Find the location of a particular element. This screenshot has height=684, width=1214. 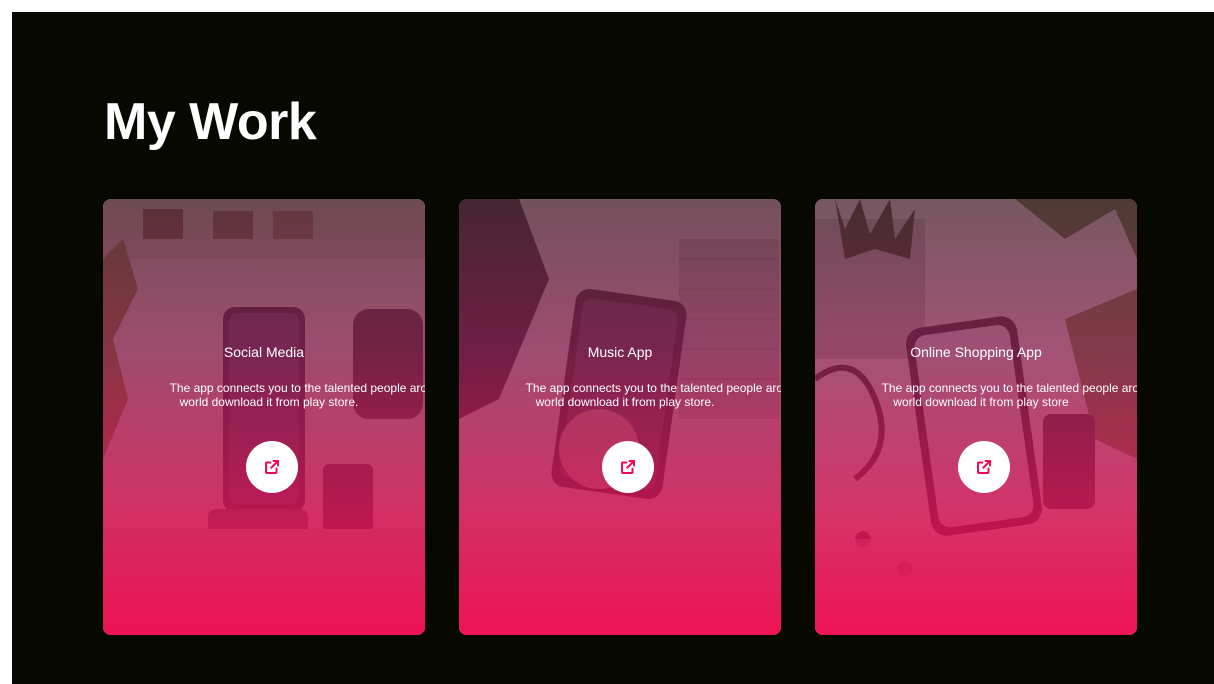

project-title: Music App is located at coordinates (620, 352).